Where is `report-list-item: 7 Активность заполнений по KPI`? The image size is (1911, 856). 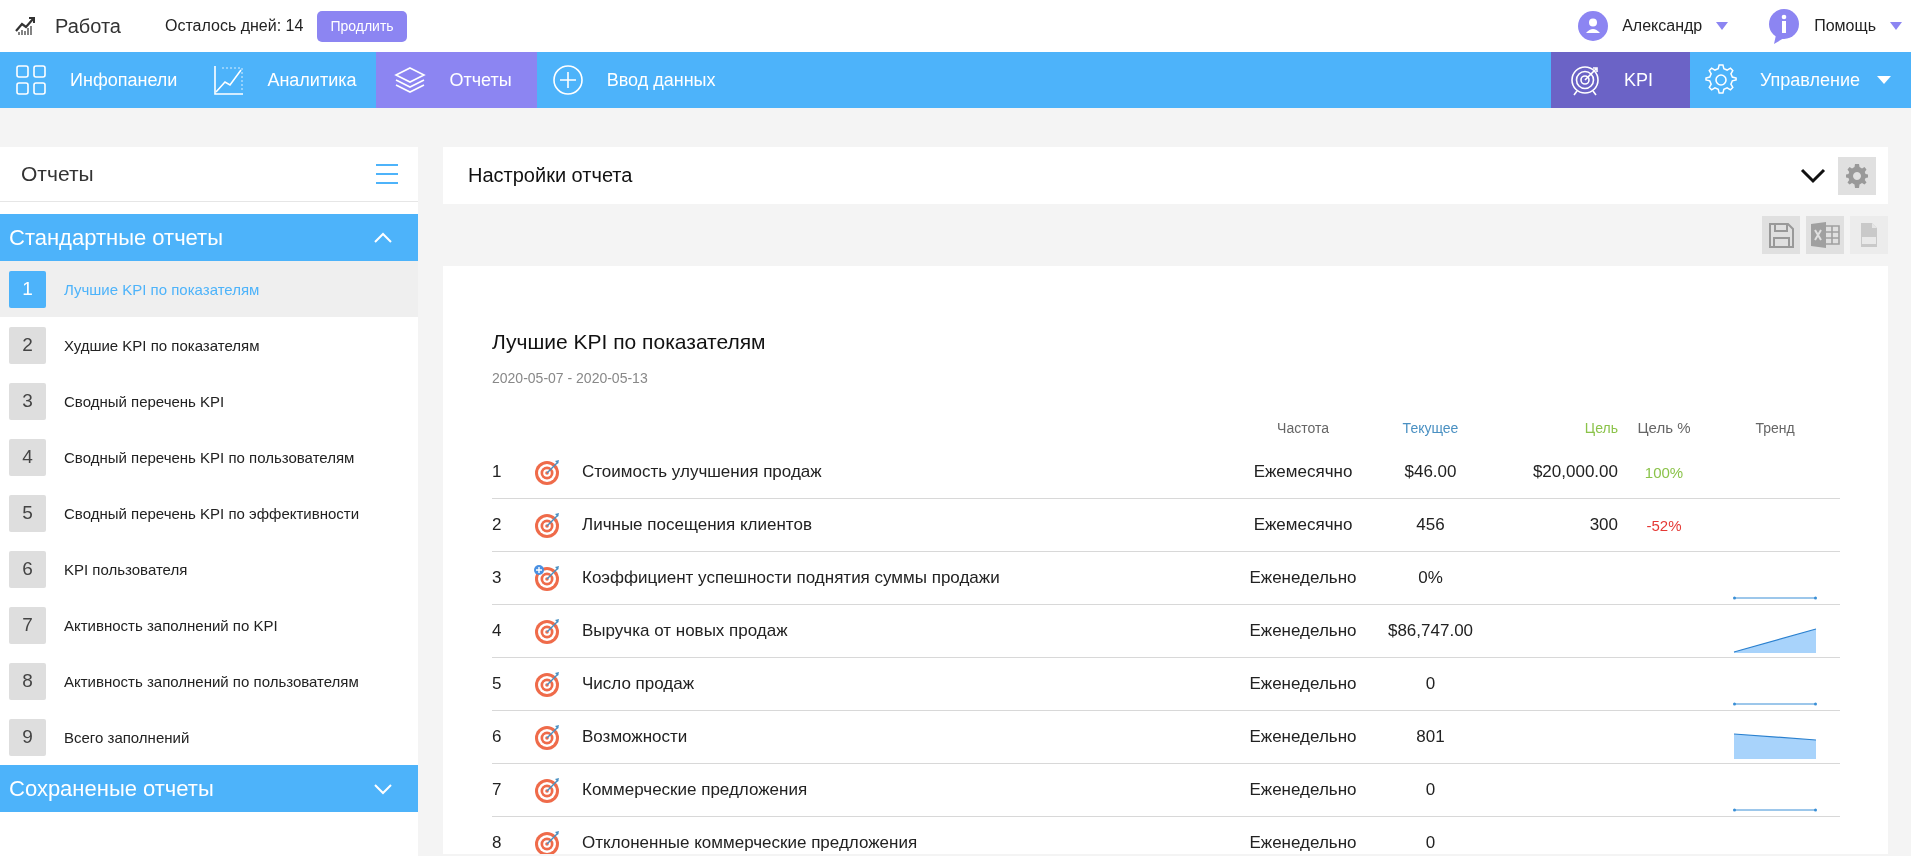
report-list-item: 7 Активность заполнений по KPI is located at coordinates (209, 625).